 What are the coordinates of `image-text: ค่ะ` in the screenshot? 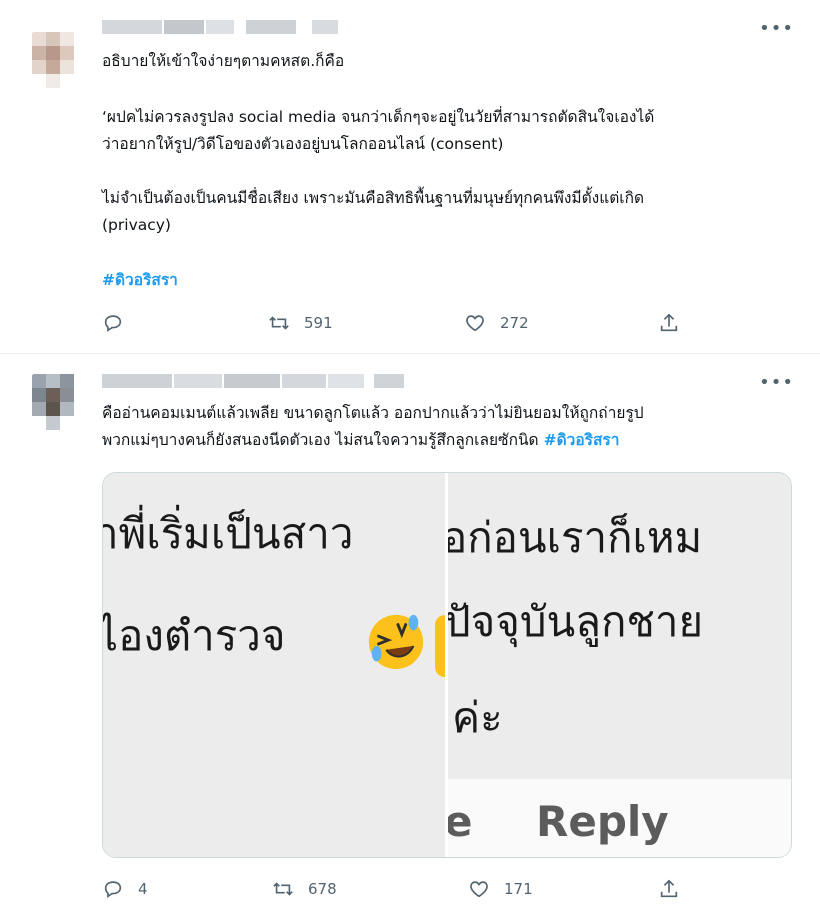 It's located at (477, 717).